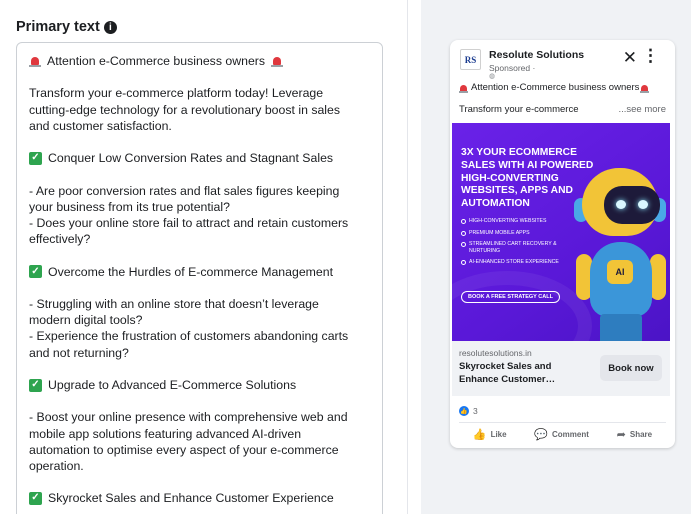 The width and height of the screenshot is (691, 514). I want to click on ad-preview-text: Transform your e-commerce ...see more, so click(562, 109).